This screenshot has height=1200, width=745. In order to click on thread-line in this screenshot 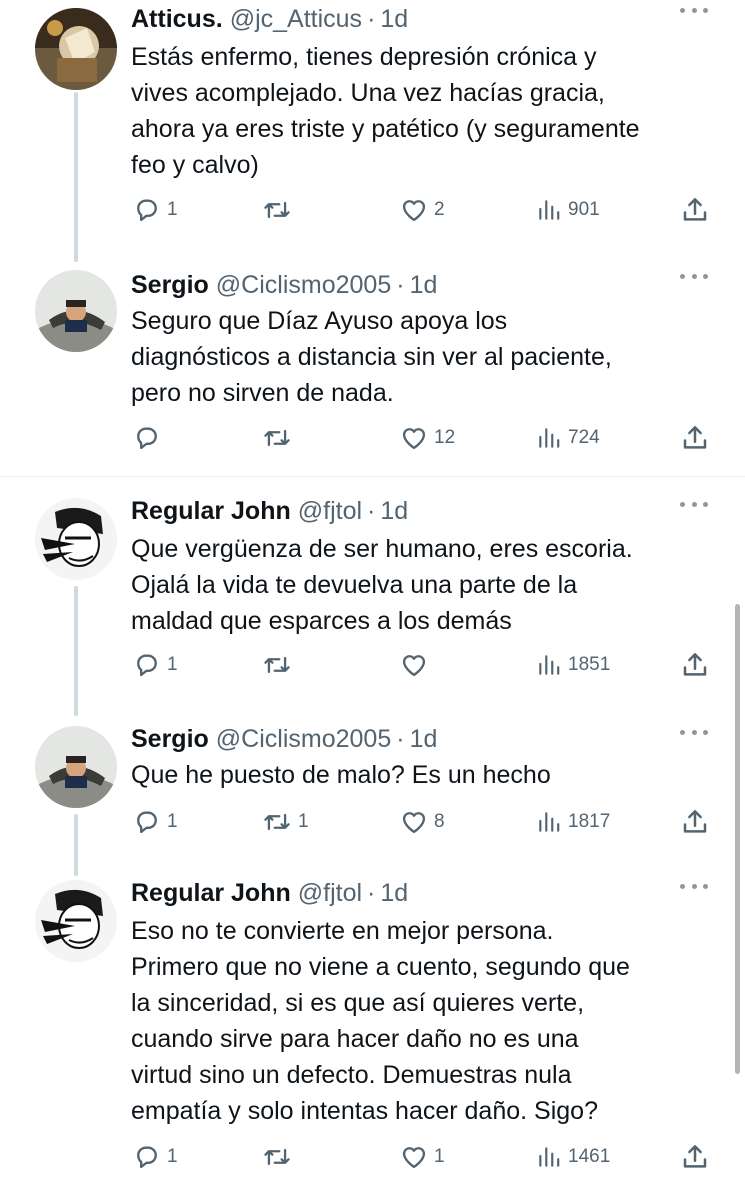, I will do `click(76, 177)`.